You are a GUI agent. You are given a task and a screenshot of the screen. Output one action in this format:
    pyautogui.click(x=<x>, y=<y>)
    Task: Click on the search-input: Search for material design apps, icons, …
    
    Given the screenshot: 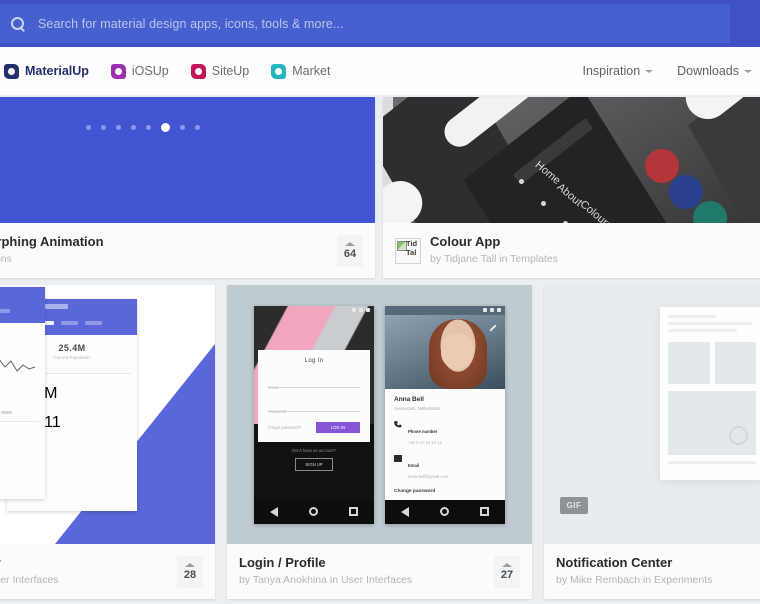 What is the action you would take?
    pyautogui.click(x=365, y=23)
    